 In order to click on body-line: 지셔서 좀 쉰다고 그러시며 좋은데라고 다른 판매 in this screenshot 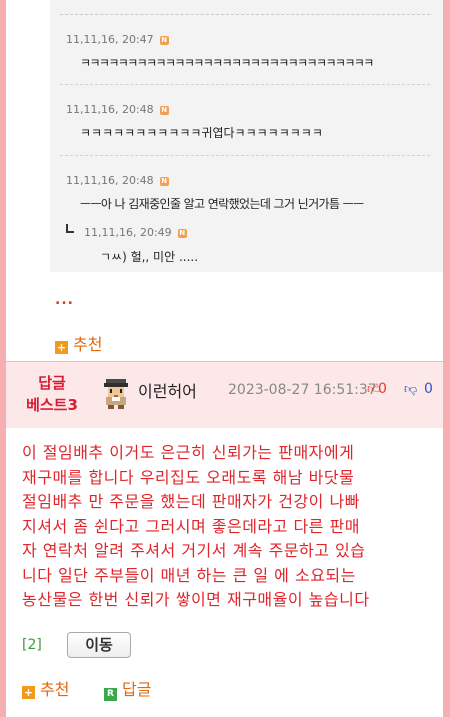, I will do `click(191, 526)`.